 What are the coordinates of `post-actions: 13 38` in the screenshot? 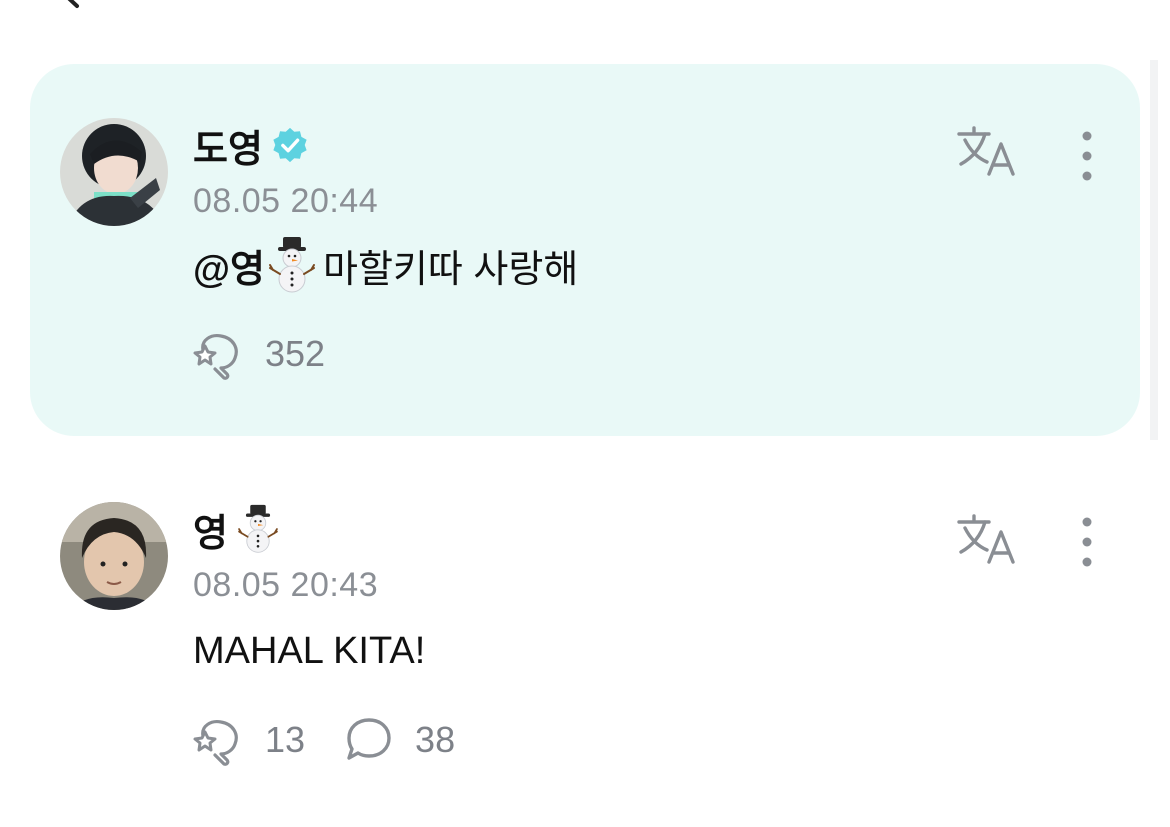 It's located at (343, 740).